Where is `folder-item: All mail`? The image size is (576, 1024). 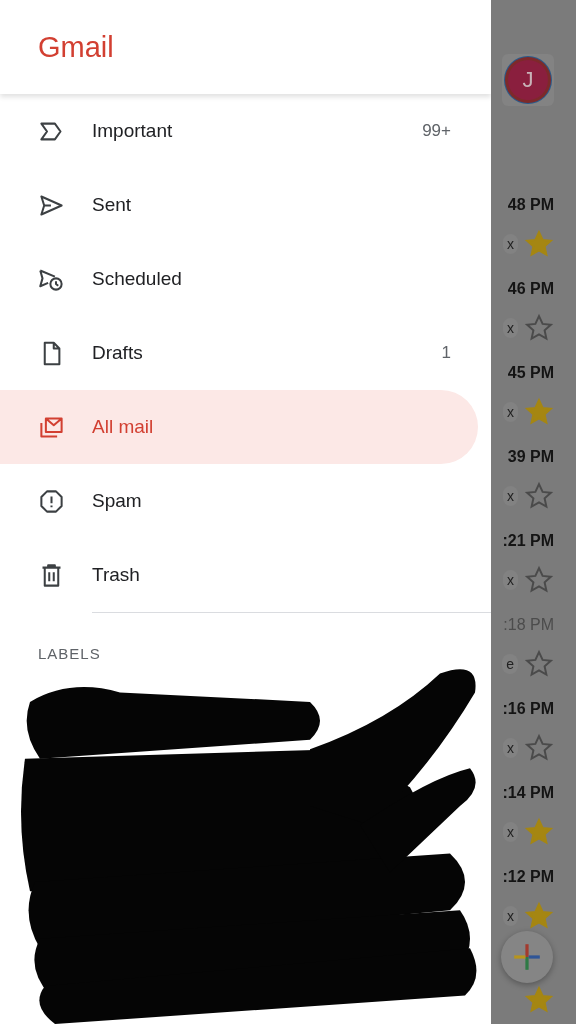
folder-item: All mail is located at coordinates (239, 427).